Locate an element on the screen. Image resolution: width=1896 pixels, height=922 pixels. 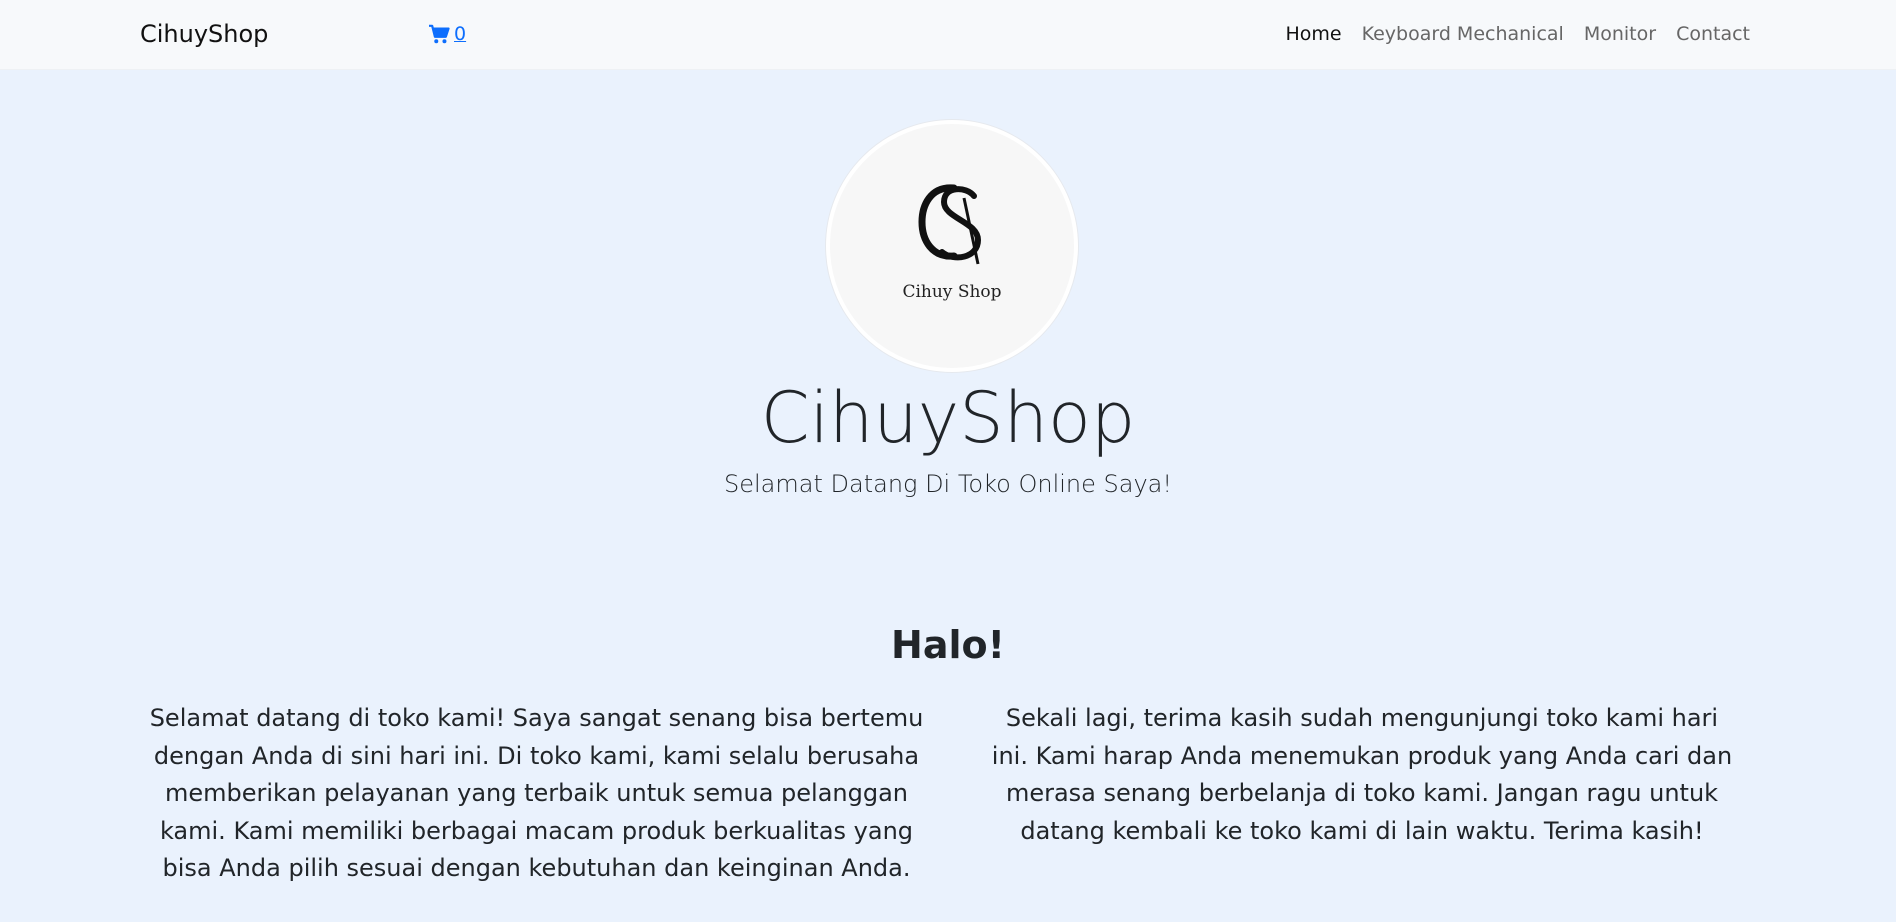
cart-link: 0 is located at coordinates (447, 34).